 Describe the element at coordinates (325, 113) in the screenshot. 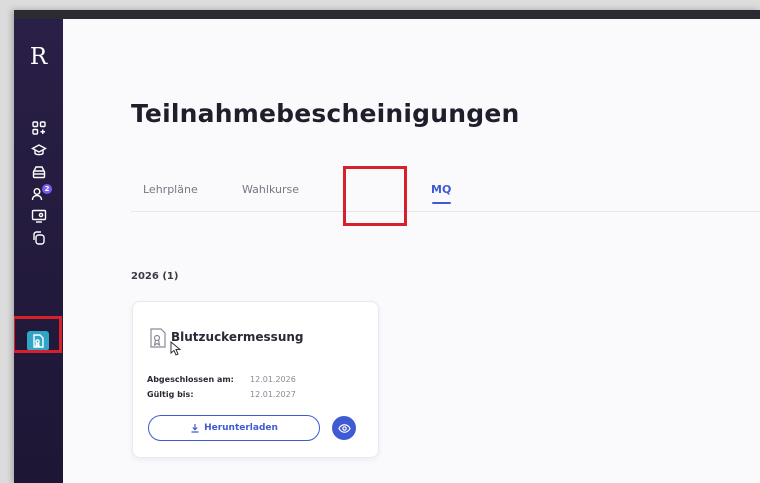

I see `page-title: Teilnahmebescheinigungen` at that location.